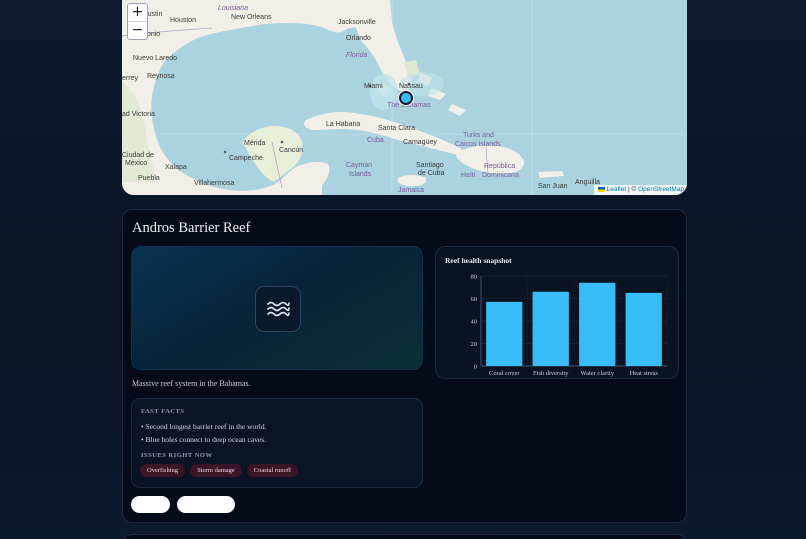  I want to click on openstreetmap-link: OpenStreetMap, so click(661, 189).